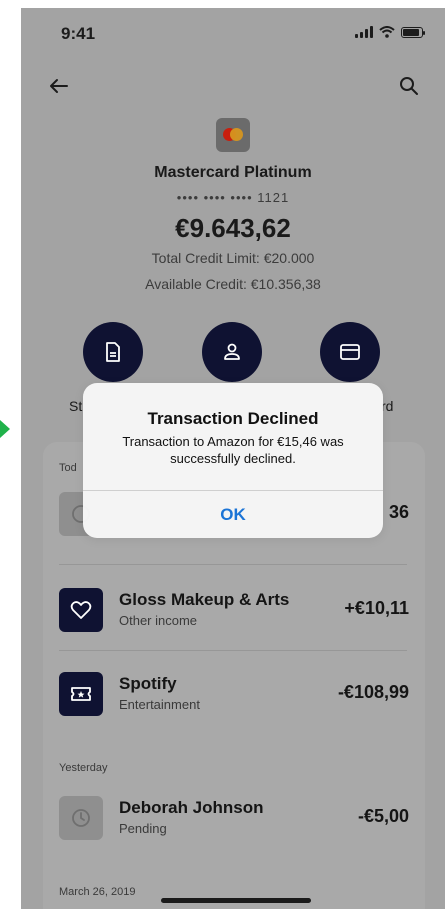 This screenshot has height=909, width=446. I want to click on user-button, so click(232, 352).